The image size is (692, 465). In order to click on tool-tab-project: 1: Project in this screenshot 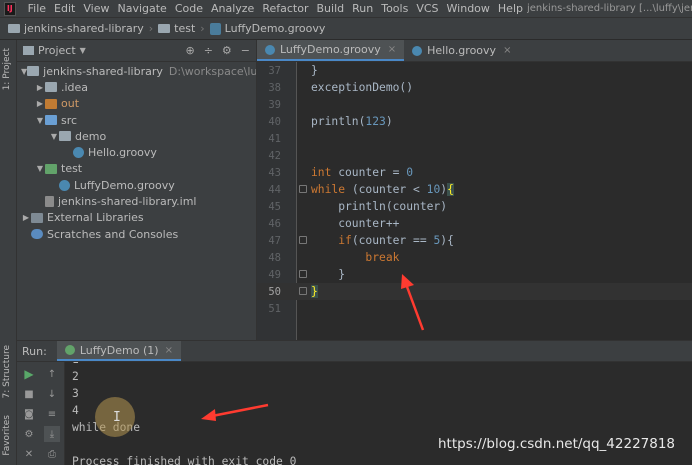, I will do `click(7, 69)`.